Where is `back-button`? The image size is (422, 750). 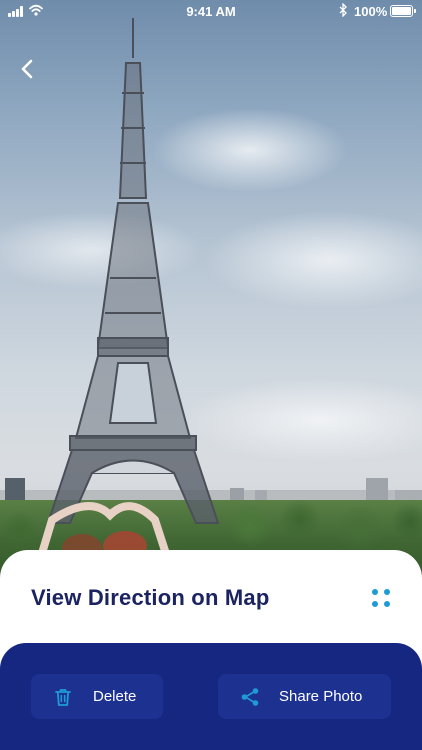
back-button is located at coordinates (28, 69).